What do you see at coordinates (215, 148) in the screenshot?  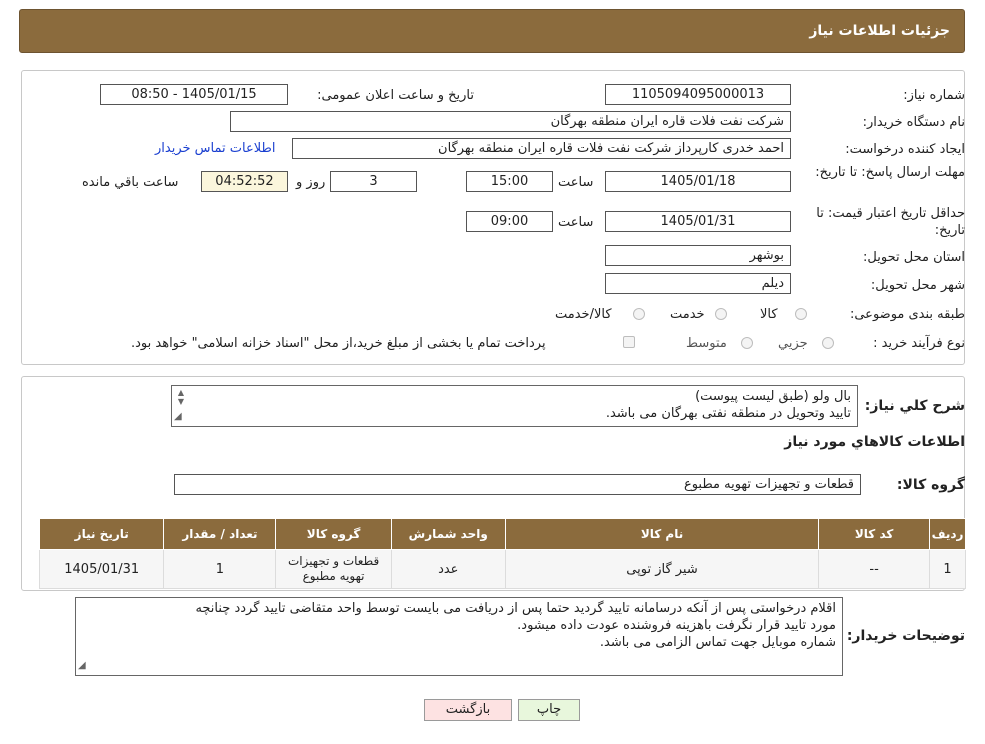 I see `buyer-contact-link: اطلاعات تماس خریدار` at bounding box center [215, 148].